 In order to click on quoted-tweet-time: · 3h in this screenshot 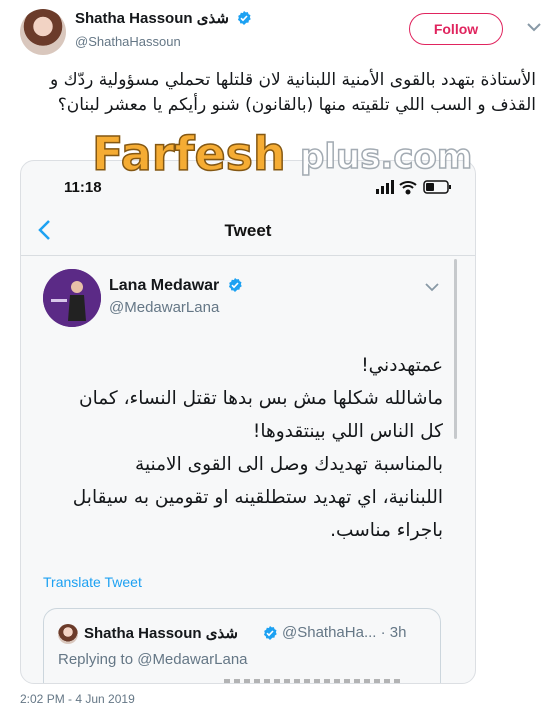, I will do `click(393, 632)`.